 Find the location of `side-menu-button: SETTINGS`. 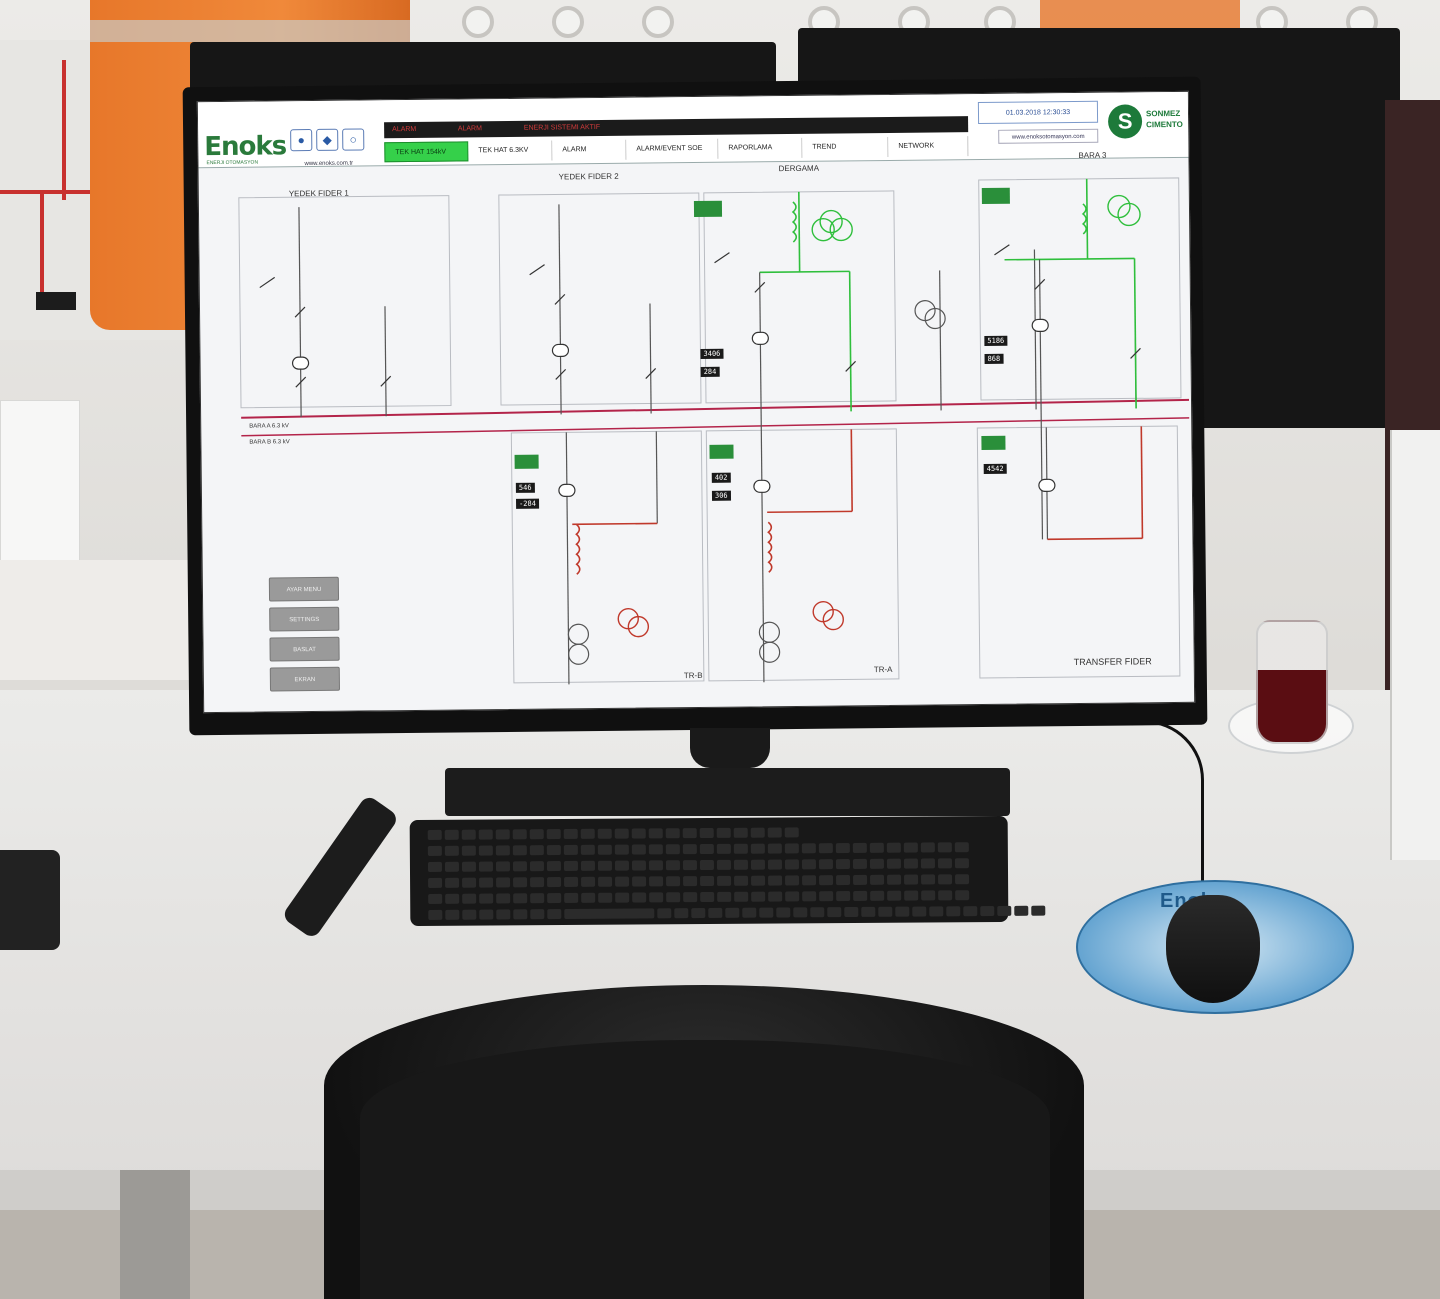

side-menu-button: SETTINGS is located at coordinates (304, 619).